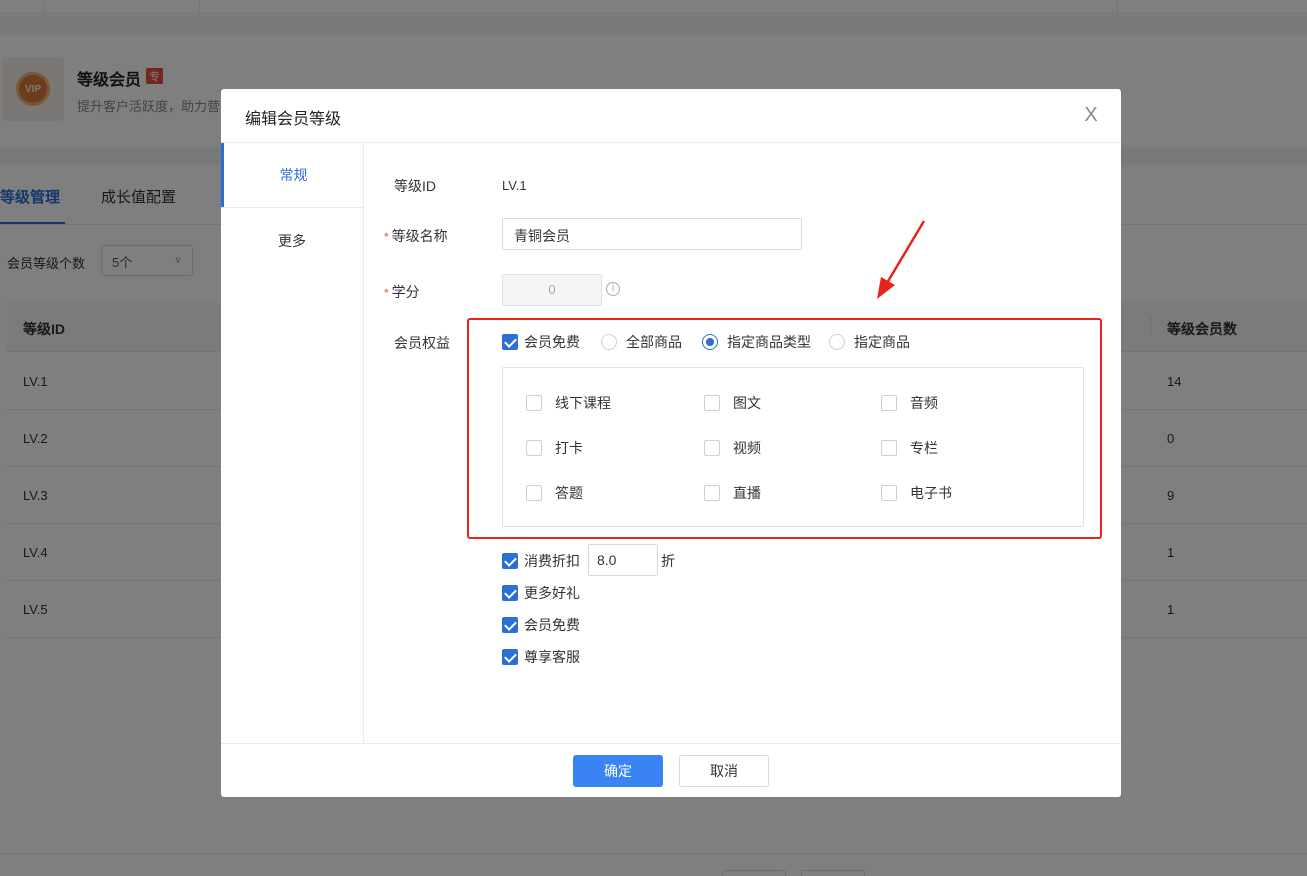  Describe the element at coordinates (671, 116) in the screenshot. I see `modal-header: 编辑会员等级 X` at that location.